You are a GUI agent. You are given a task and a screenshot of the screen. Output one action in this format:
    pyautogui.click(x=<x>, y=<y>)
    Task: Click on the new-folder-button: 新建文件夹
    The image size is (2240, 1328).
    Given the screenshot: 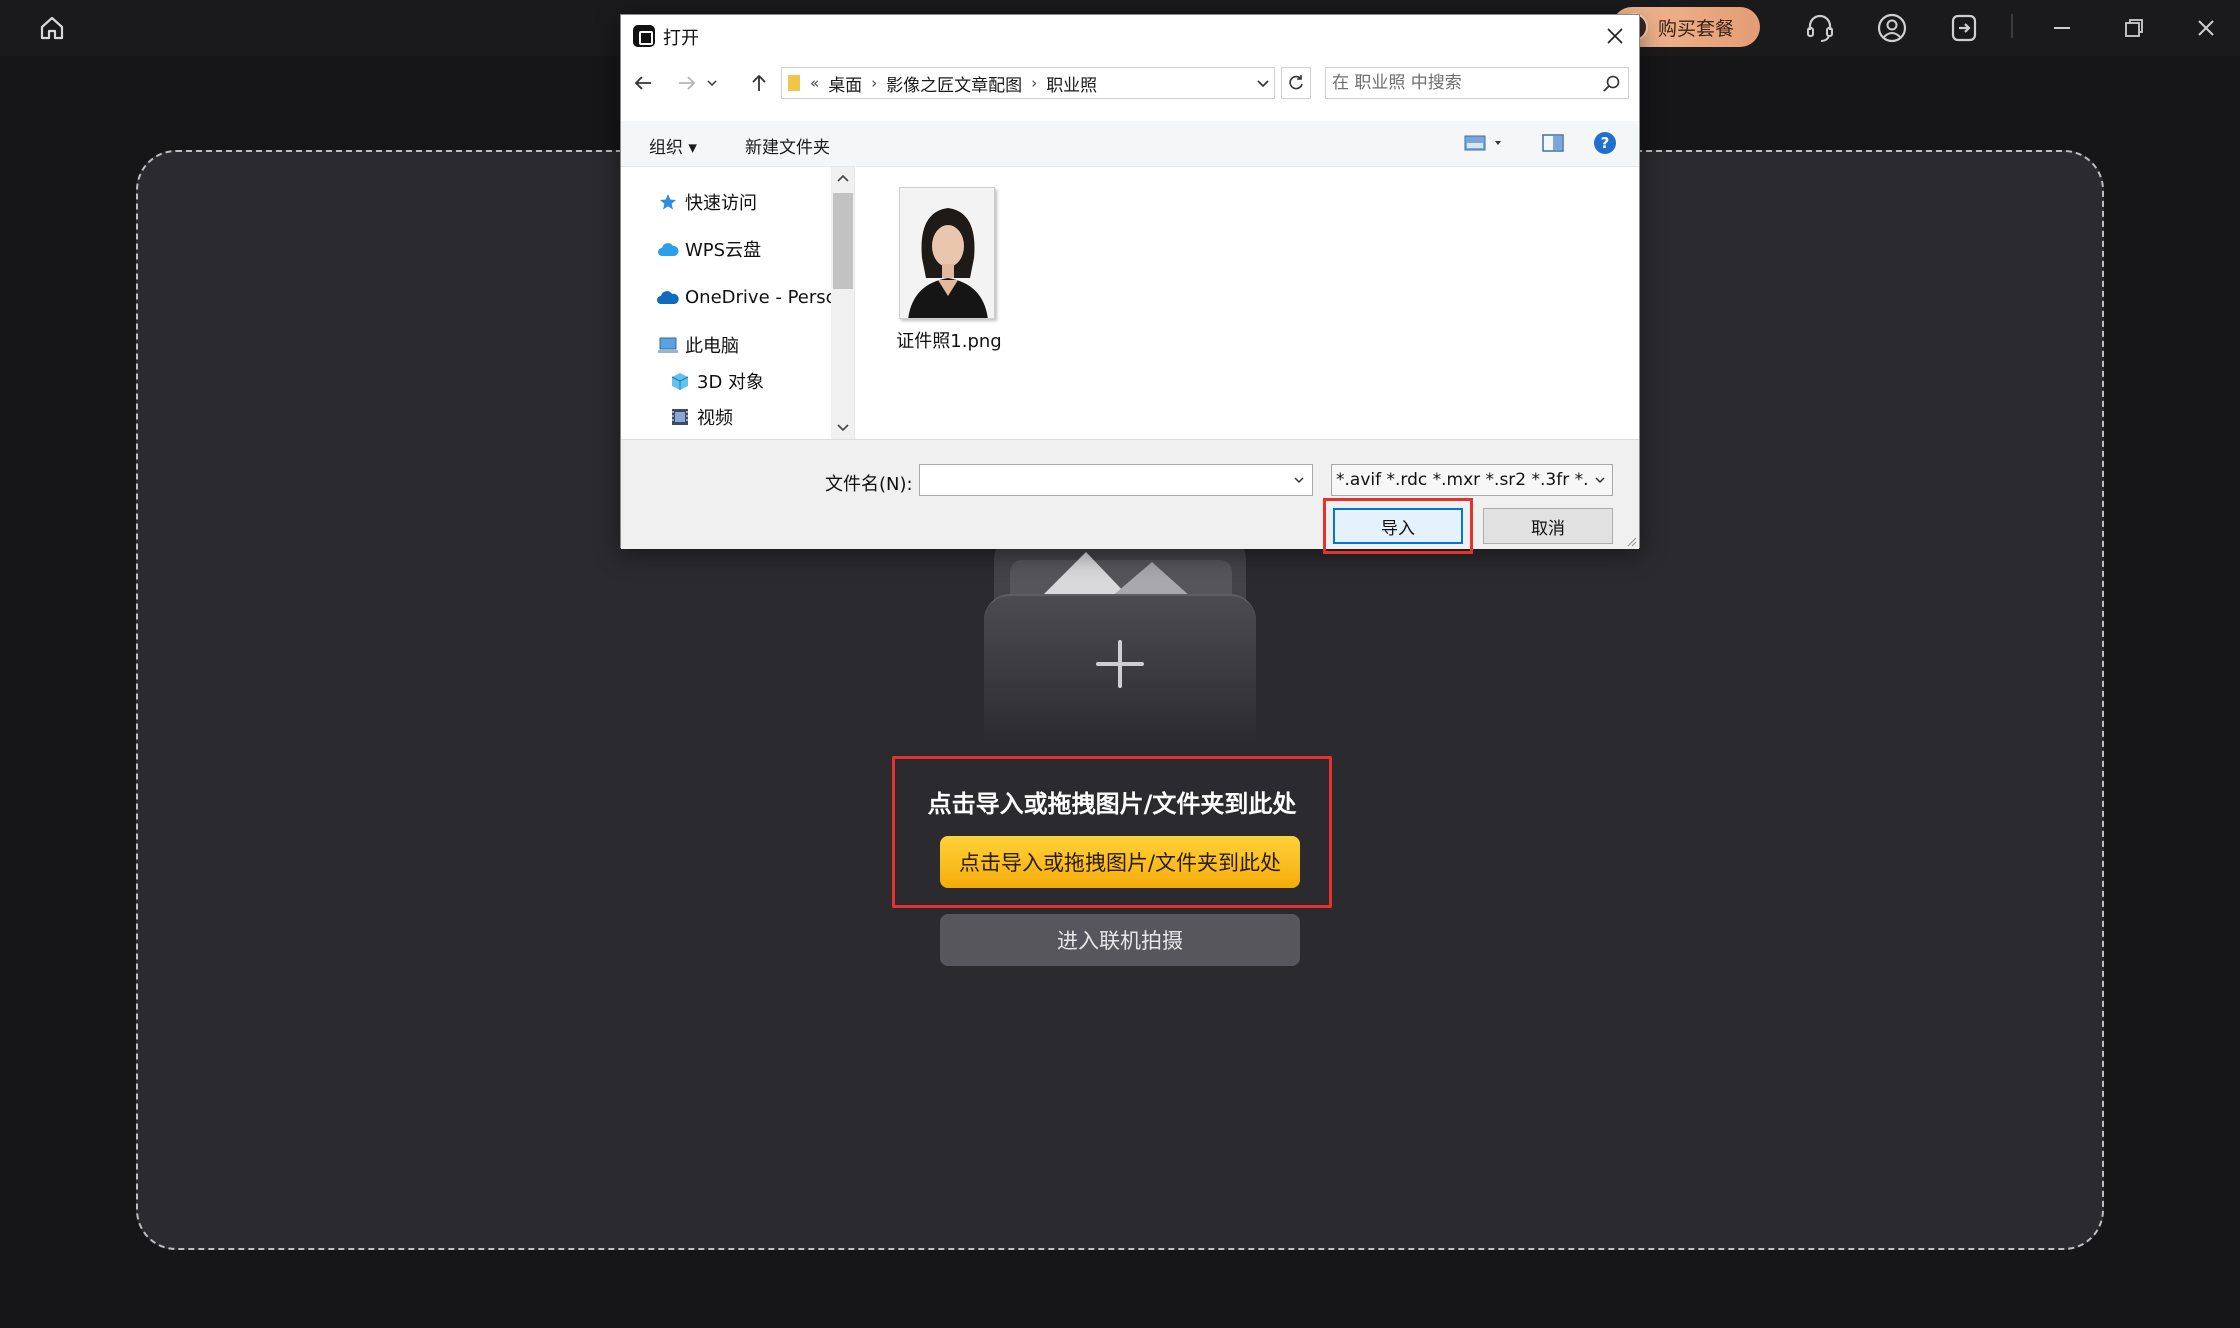 What is the action you would take?
    pyautogui.click(x=787, y=145)
    